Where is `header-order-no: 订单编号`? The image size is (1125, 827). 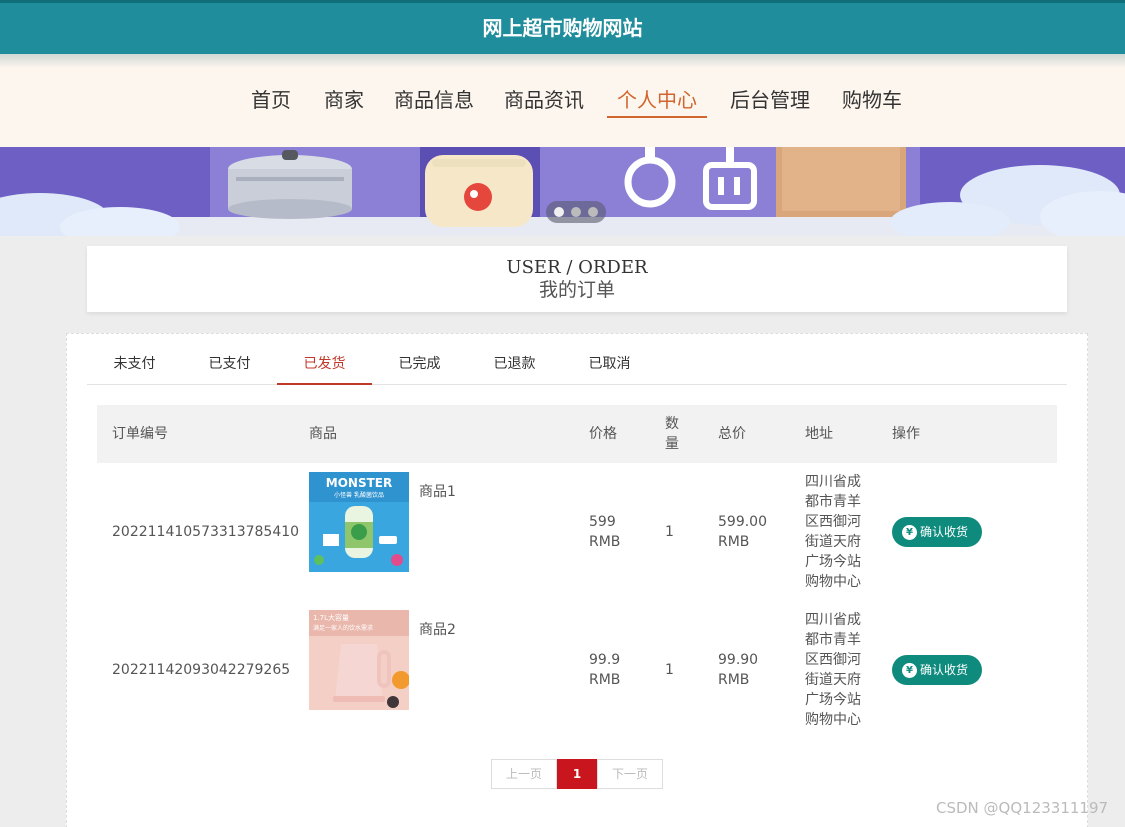 header-order-no: 订单编号 is located at coordinates (140, 434).